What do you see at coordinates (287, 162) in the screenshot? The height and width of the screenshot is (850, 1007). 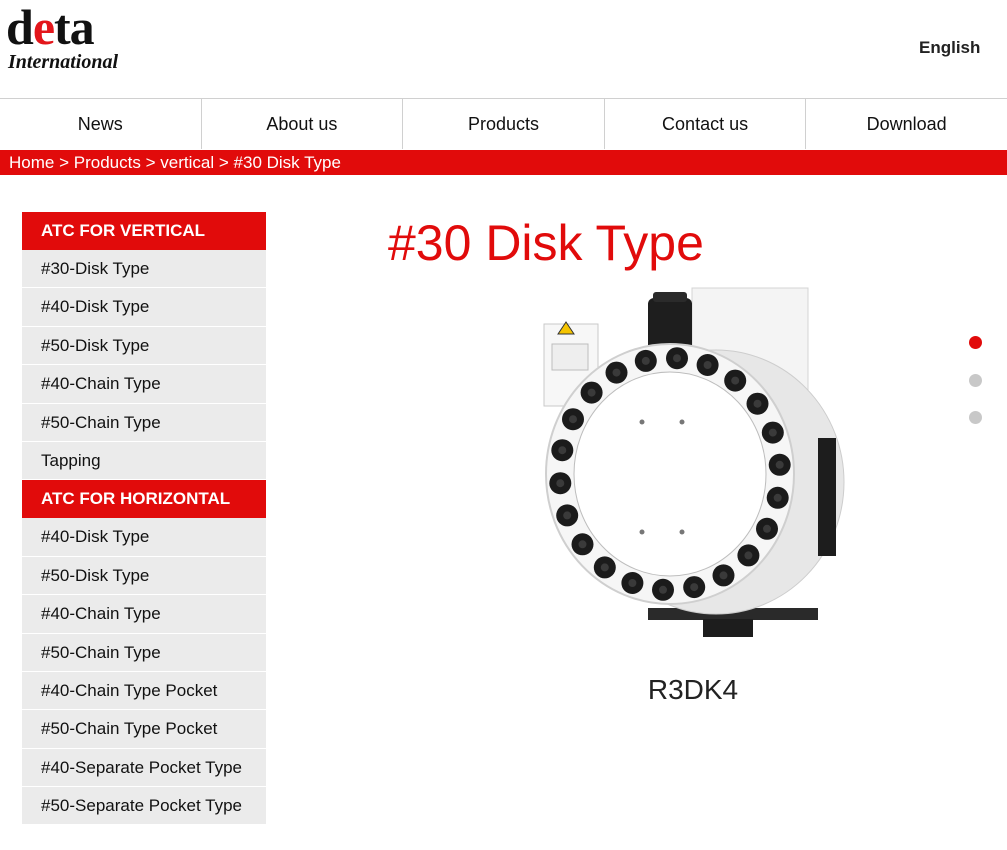 I see `breadcrumb-current: #30 Disk Type` at bounding box center [287, 162].